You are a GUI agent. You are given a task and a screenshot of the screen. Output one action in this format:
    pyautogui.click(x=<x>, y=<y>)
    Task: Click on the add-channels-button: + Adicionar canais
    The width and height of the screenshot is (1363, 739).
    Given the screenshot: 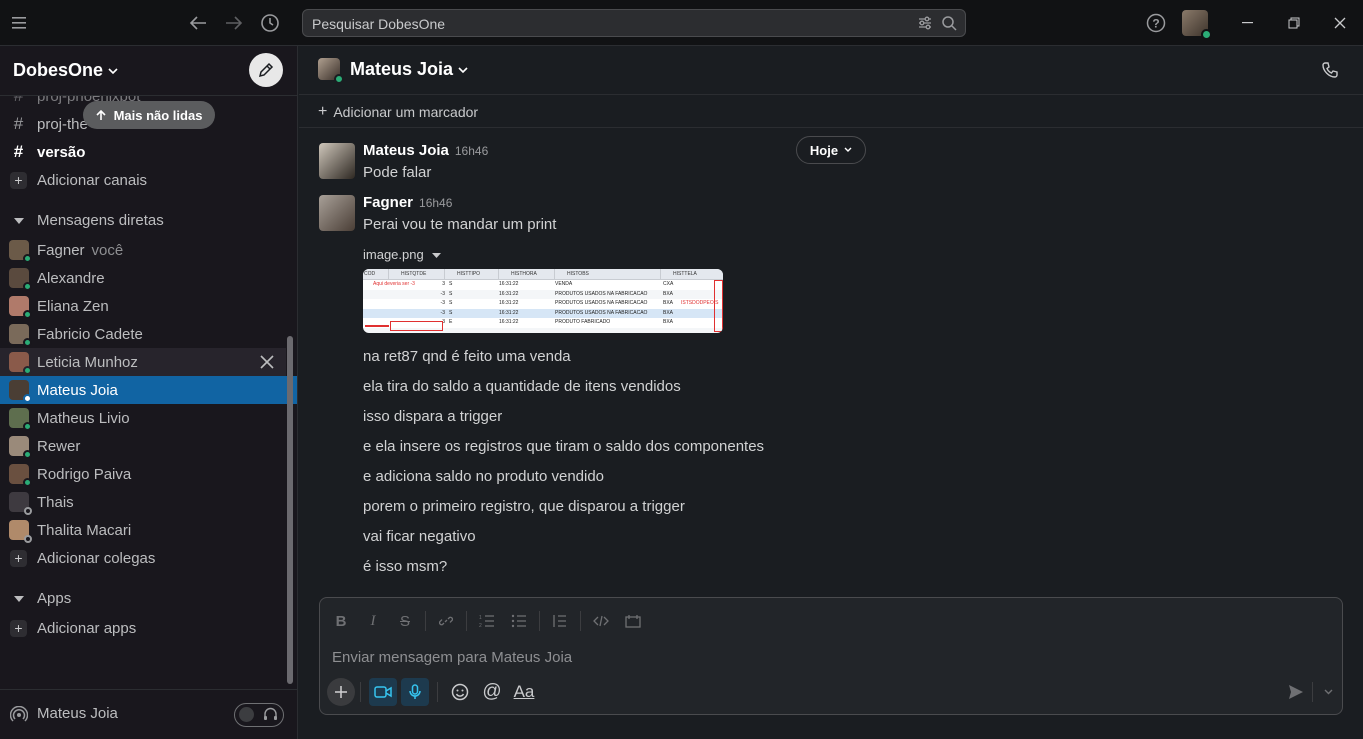 What is the action you would take?
    pyautogui.click(x=143, y=180)
    